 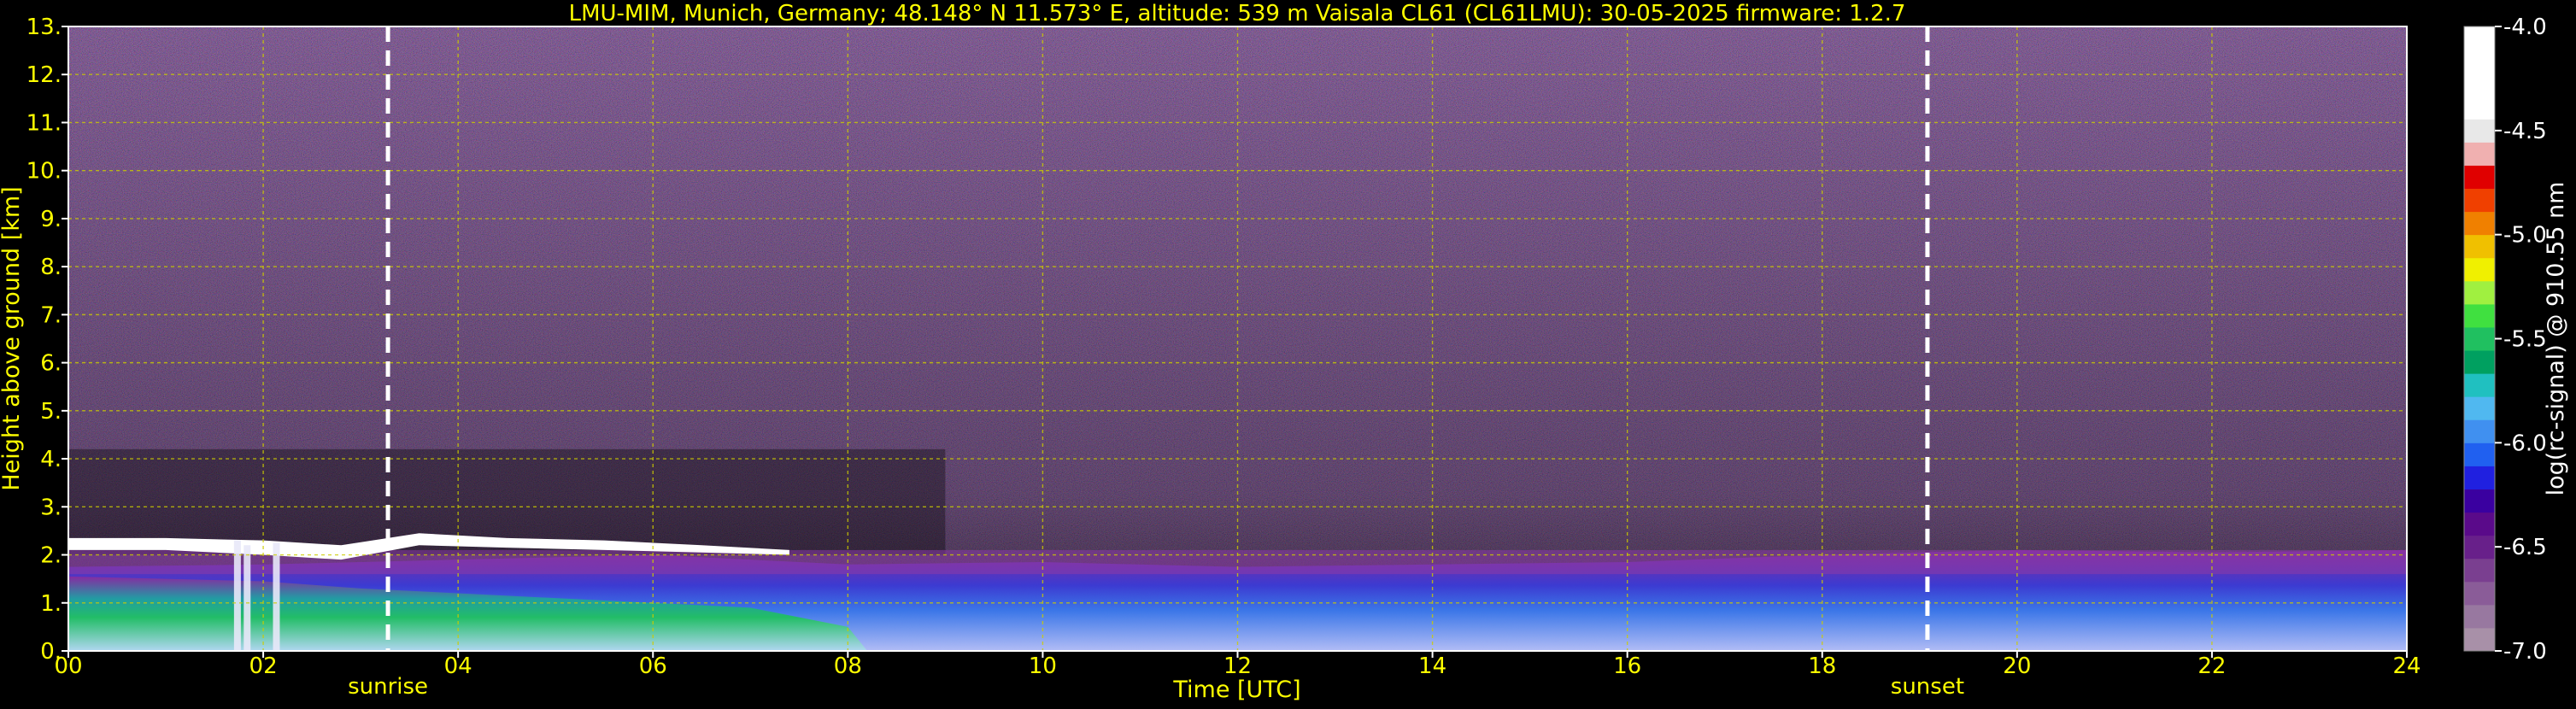 What do you see at coordinates (1043, 666) in the screenshot?
I see `x-tick-label: 10` at bounding box center [1043, 666].